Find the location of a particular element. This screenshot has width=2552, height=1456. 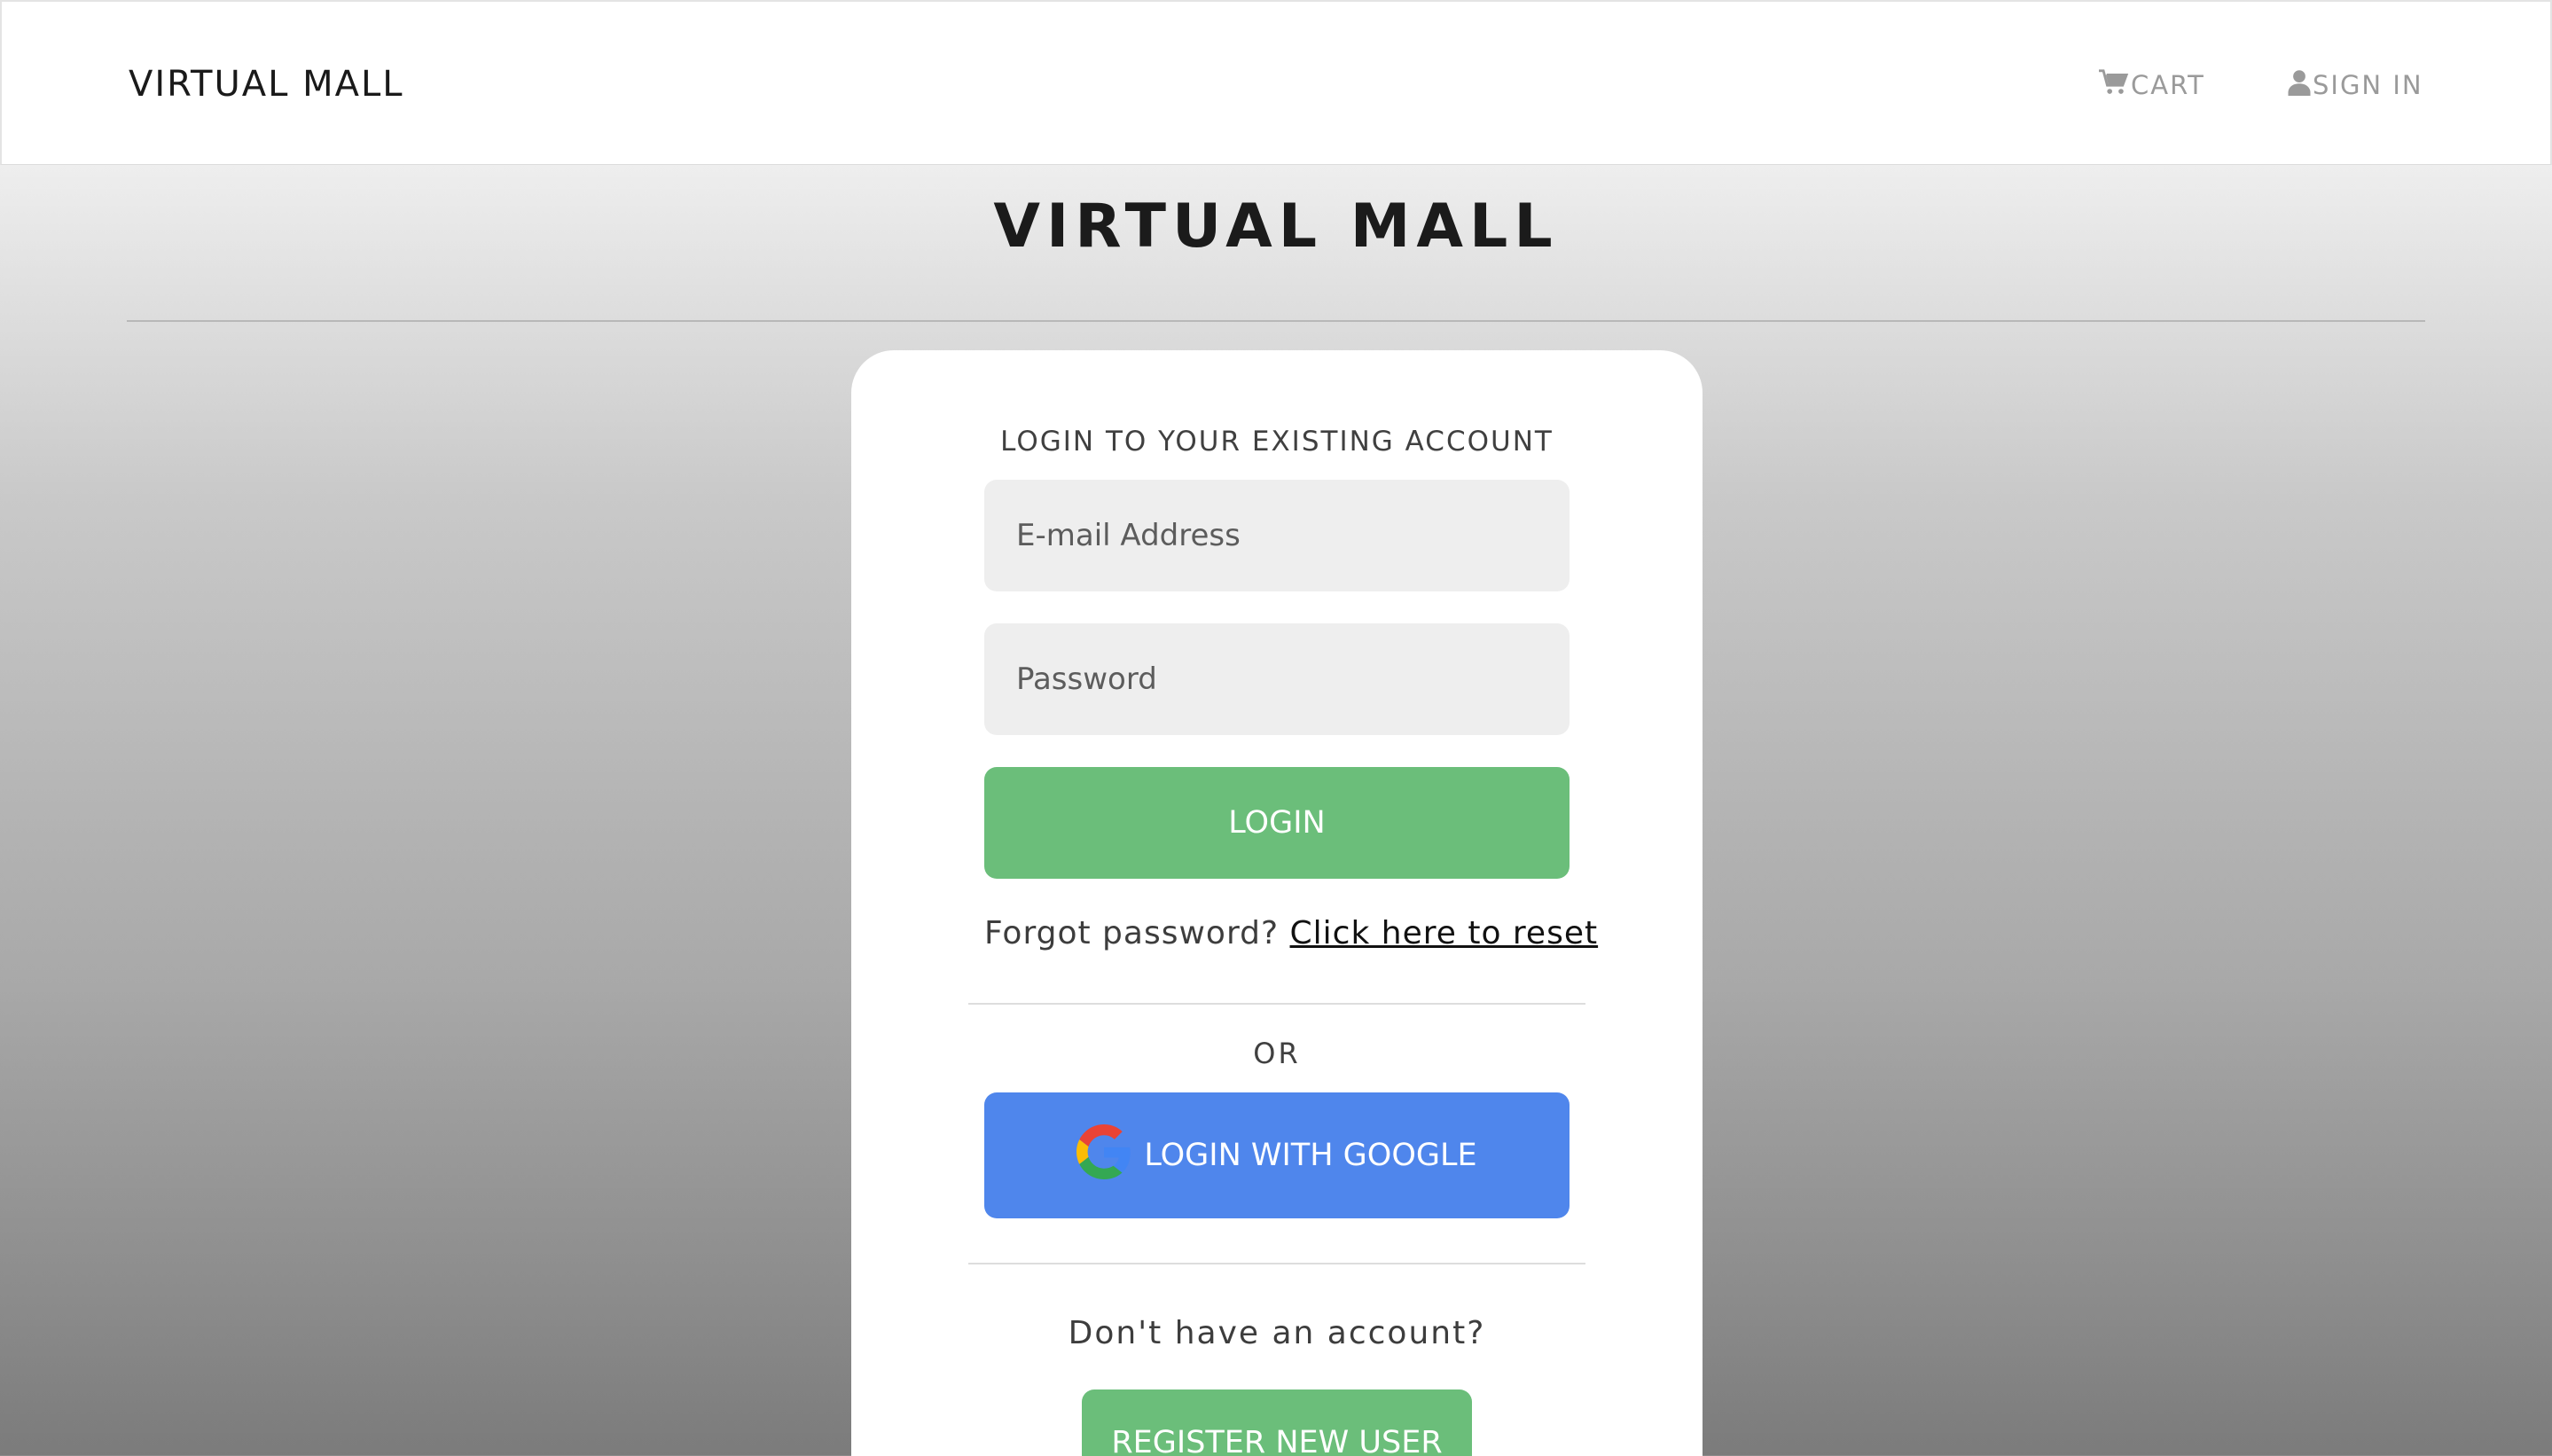

nav-signin-label: SIGN IN is located at coordinates (2368, 85).